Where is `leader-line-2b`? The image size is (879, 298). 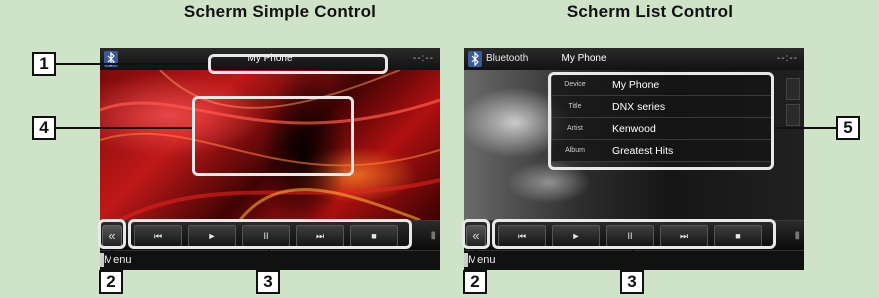 leader-line-2b is located at coordinates (476, 260).